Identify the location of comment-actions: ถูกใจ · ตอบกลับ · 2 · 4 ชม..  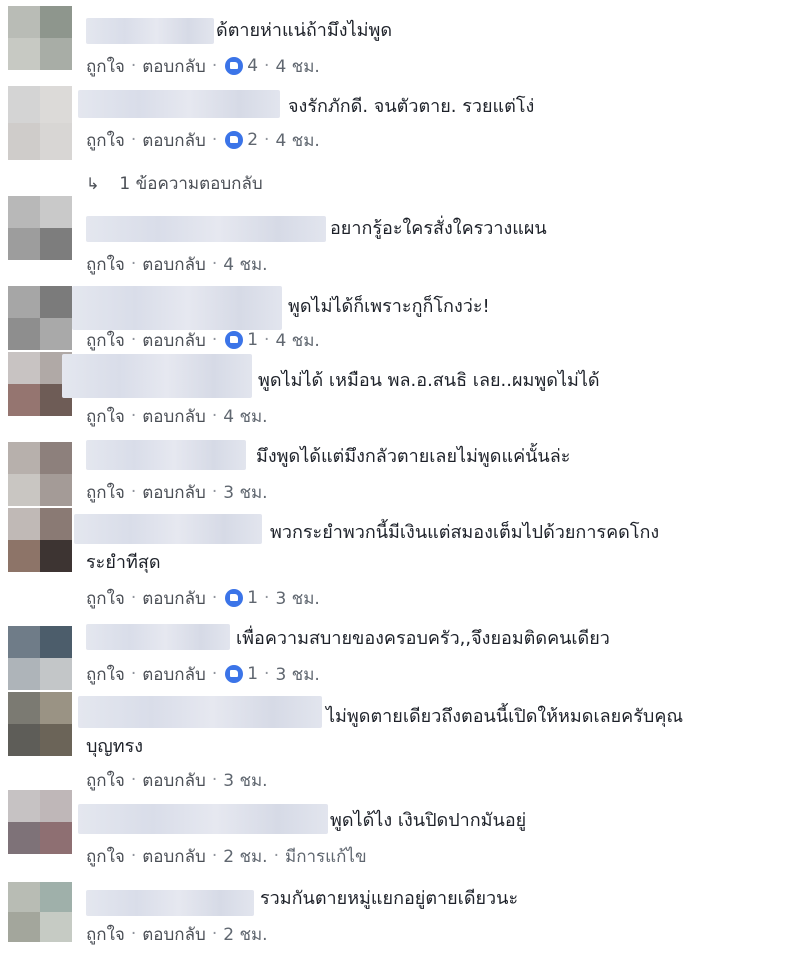
(203, 140).